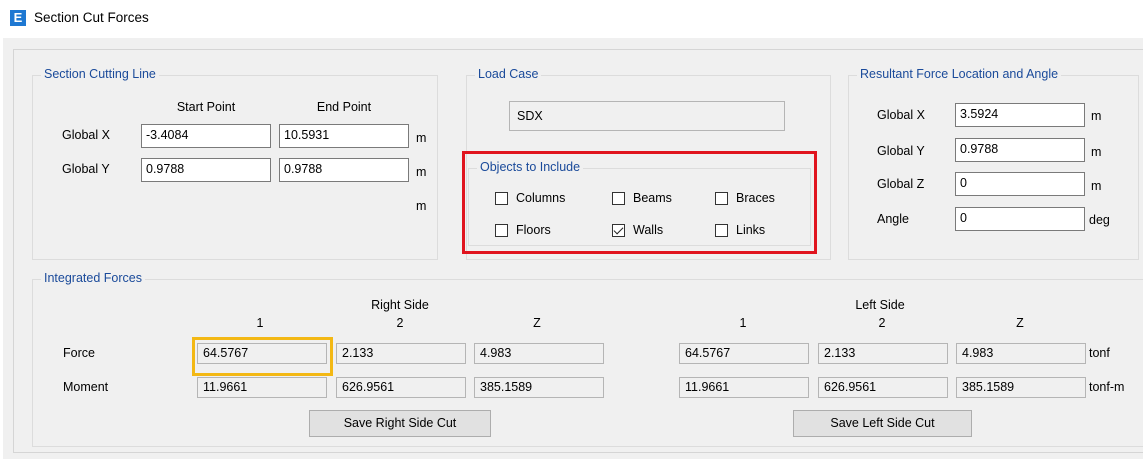 The width and height of the screenshot is (1143, 459). Describe the element at coordinates (91, 17) in the screenshot. I see `window-title: Section Cut Forces` at that location.